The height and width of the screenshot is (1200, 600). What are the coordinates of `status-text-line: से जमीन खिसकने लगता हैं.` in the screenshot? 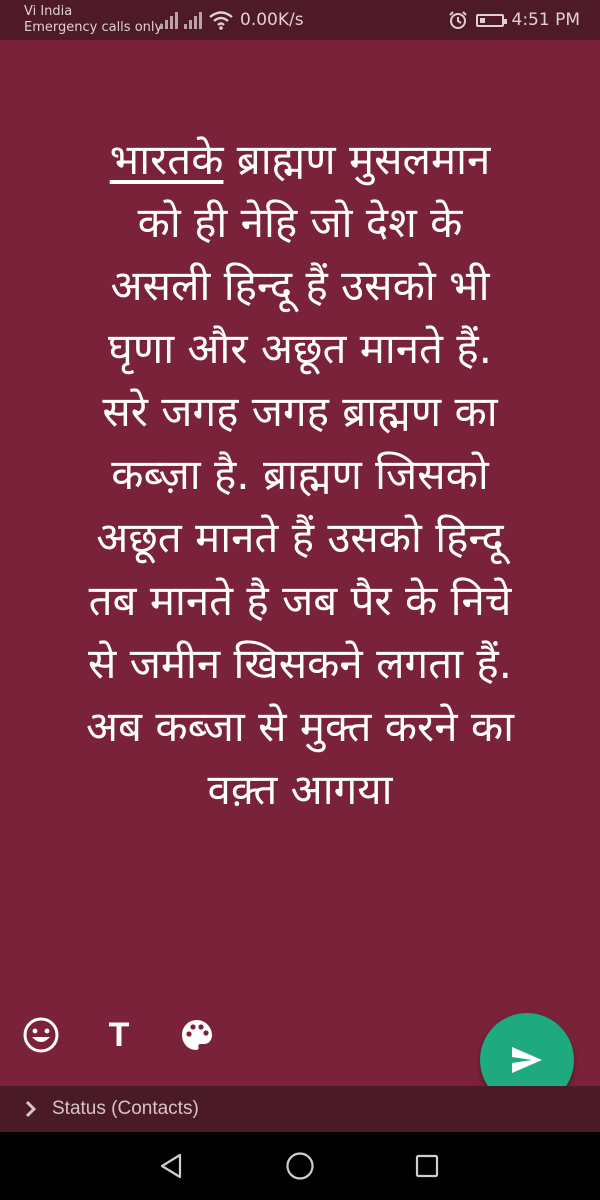 It's located at (300, 663).